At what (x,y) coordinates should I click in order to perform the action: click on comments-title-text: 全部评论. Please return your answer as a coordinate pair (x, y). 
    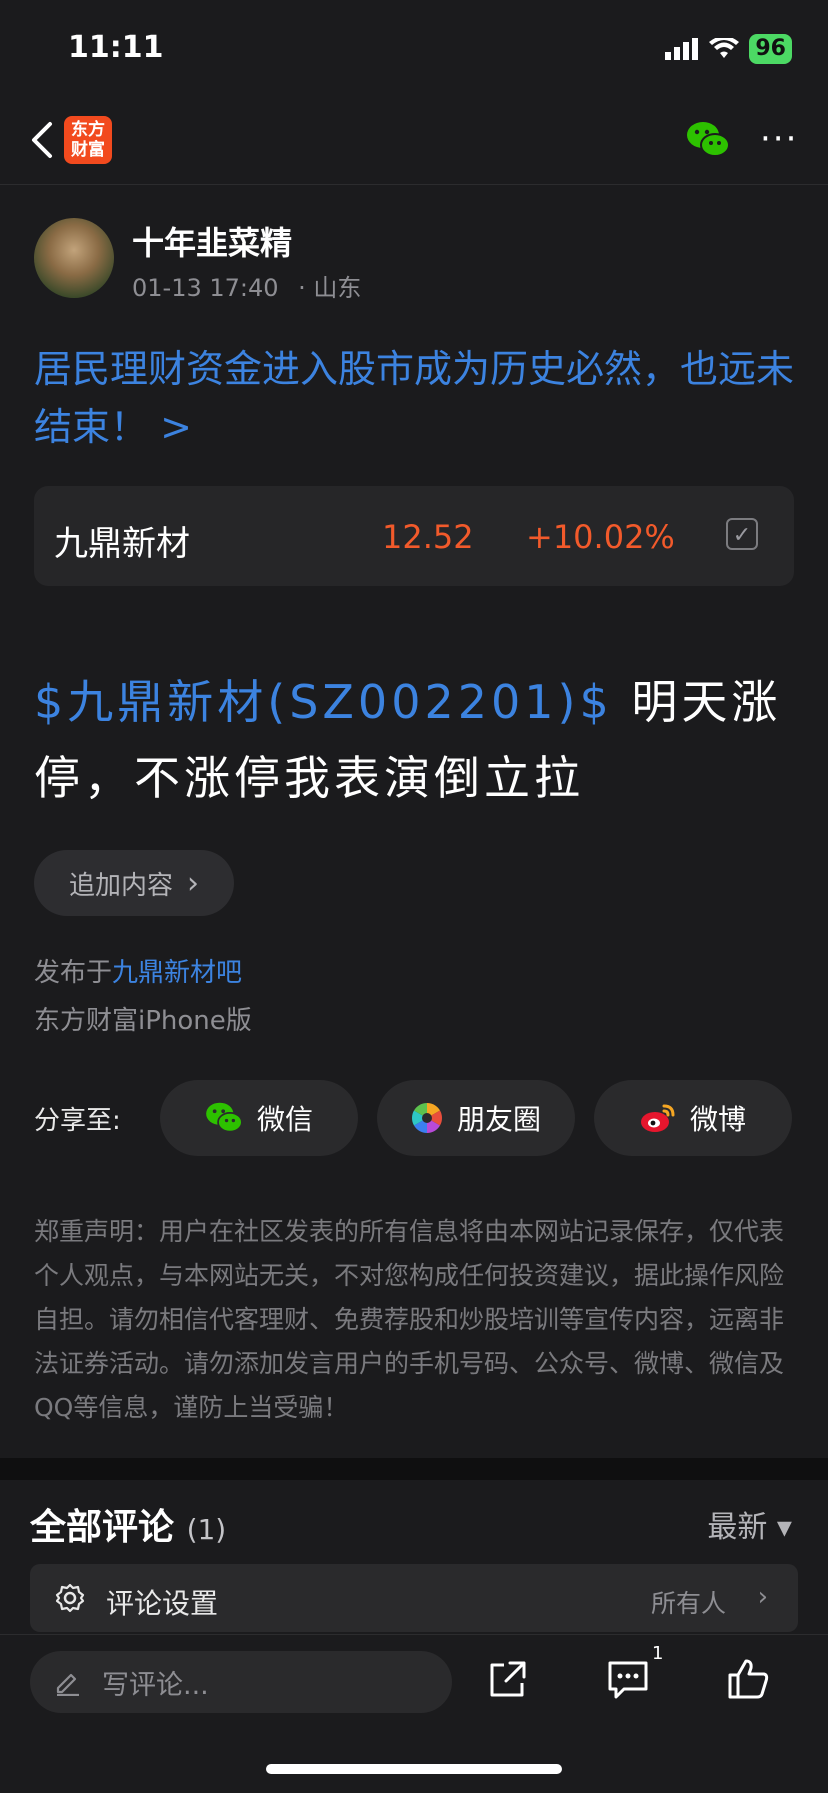
    Looking at the image, I should click on (102, 1527).